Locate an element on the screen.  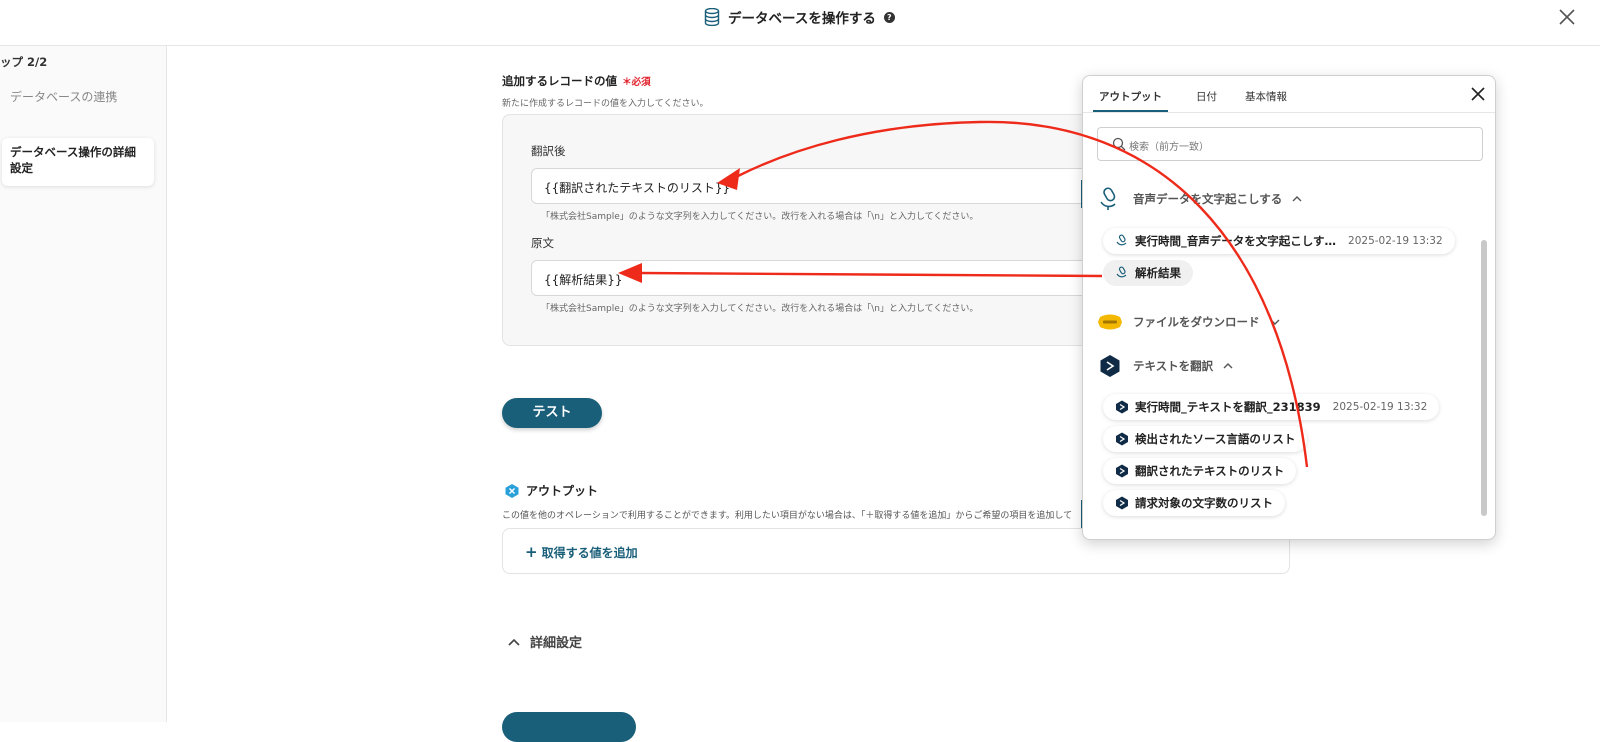
title-text: データベースを操作する is located at coordinates (802, 19).